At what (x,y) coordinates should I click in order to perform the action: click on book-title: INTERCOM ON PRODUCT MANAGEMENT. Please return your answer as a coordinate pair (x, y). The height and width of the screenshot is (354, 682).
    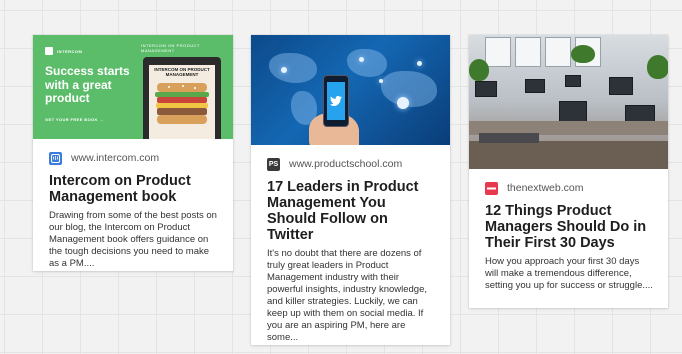
    Looking at the image, I should click on (182, 72).